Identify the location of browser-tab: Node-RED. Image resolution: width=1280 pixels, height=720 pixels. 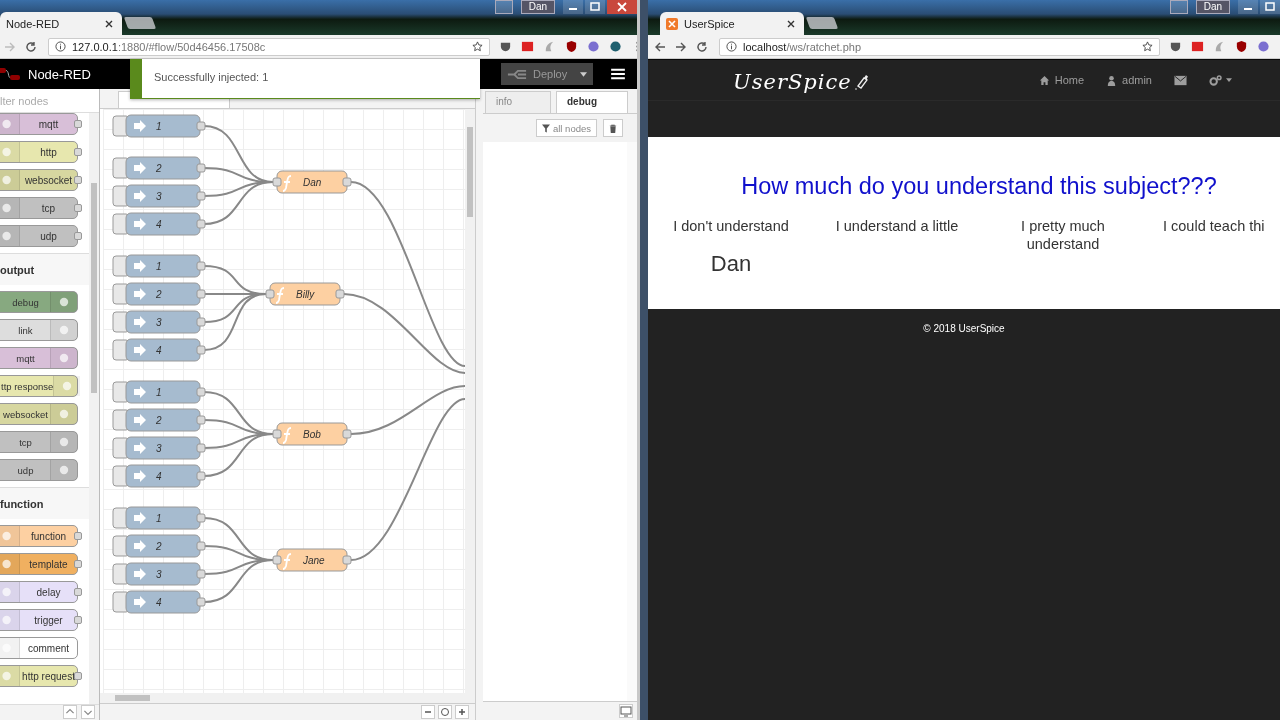
(61, 23).